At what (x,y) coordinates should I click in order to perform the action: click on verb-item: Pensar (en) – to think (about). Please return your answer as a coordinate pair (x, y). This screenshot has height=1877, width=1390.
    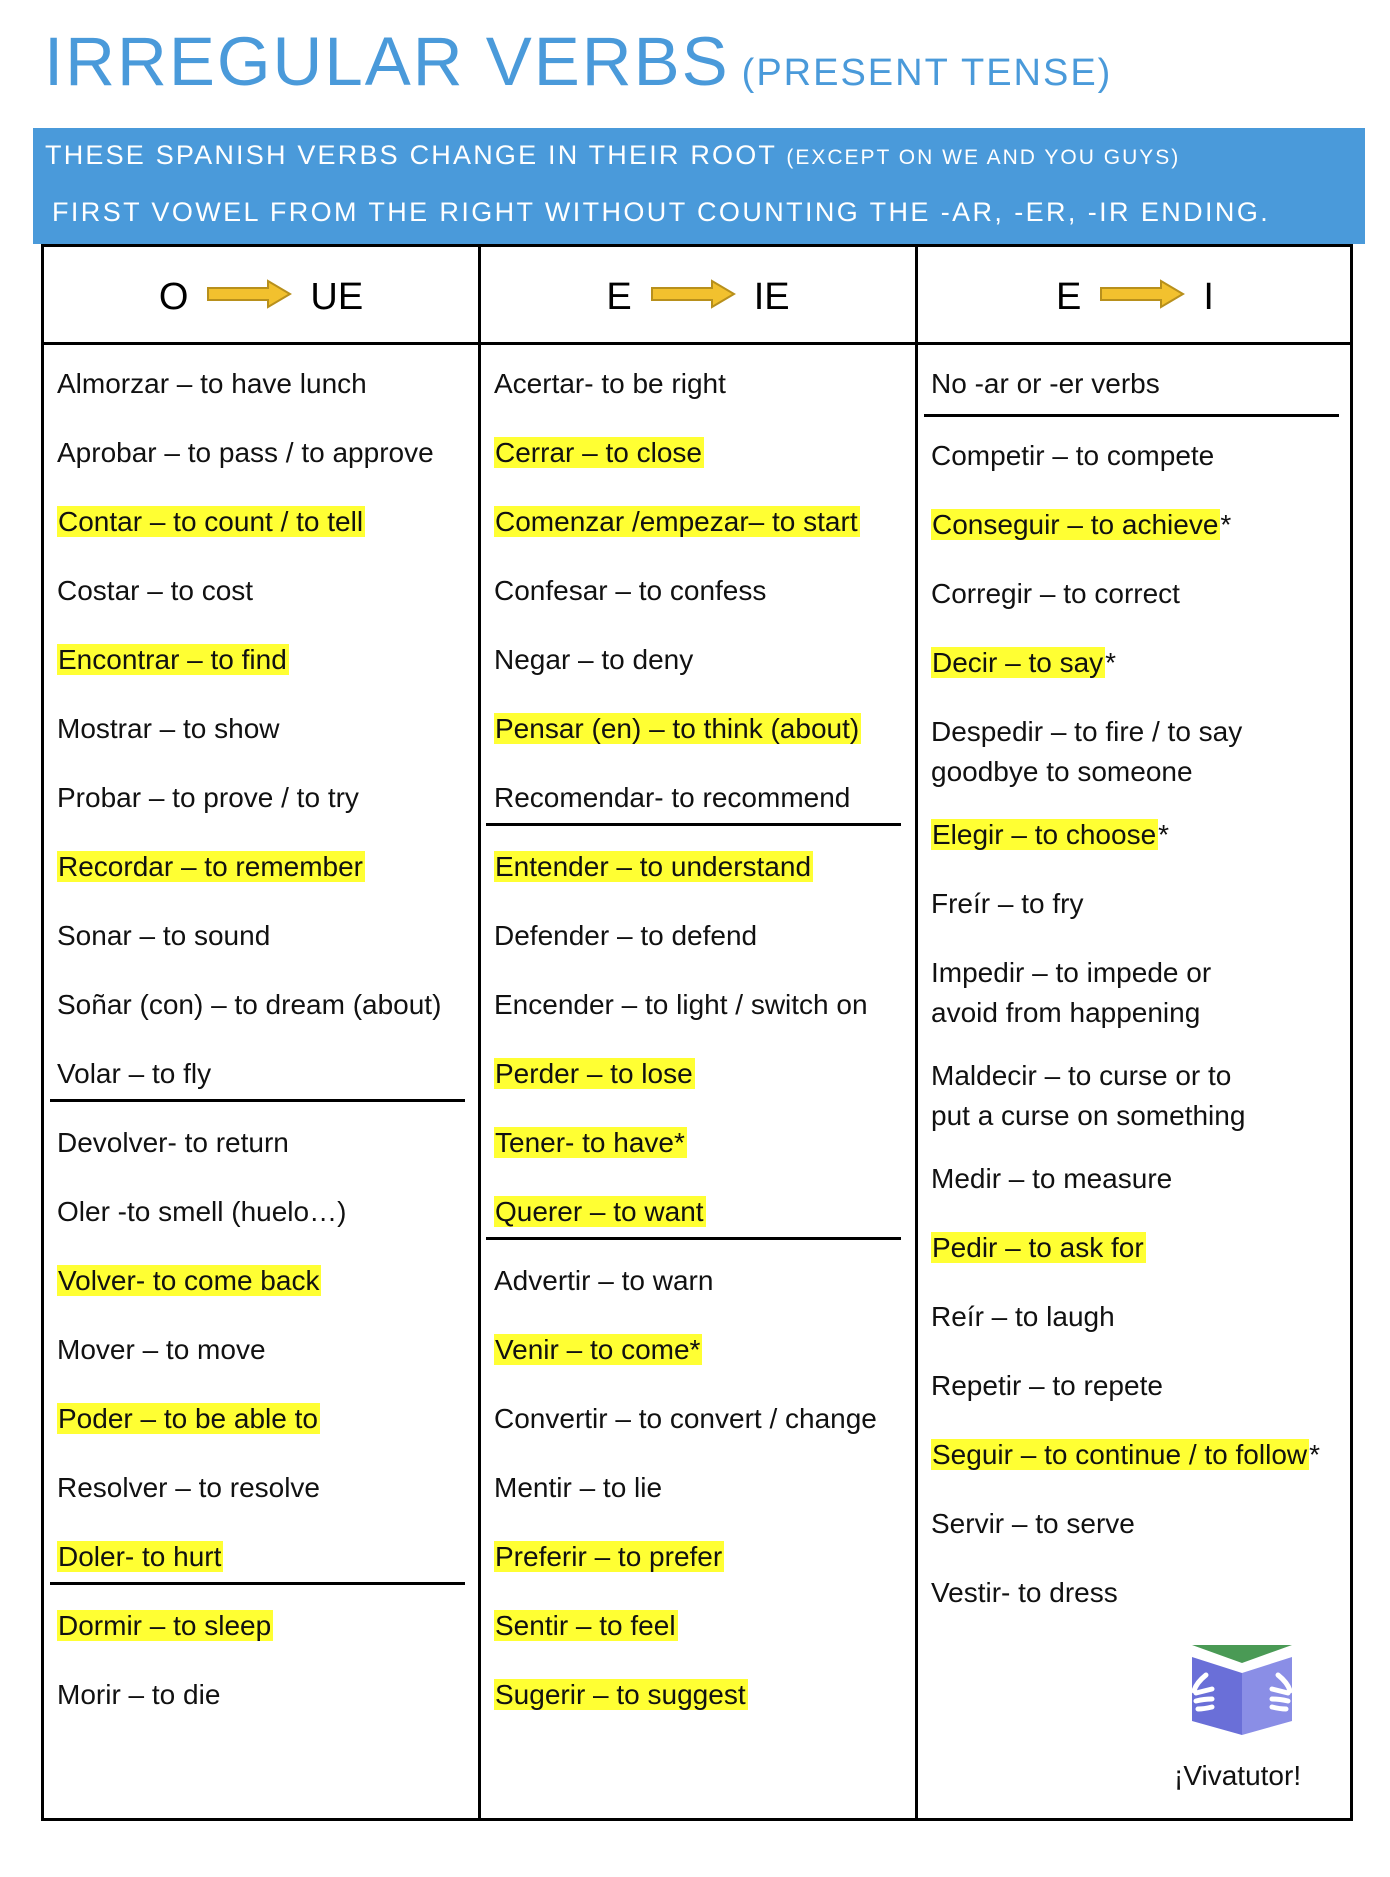
    Looking at the image, I should click on (678, 729).